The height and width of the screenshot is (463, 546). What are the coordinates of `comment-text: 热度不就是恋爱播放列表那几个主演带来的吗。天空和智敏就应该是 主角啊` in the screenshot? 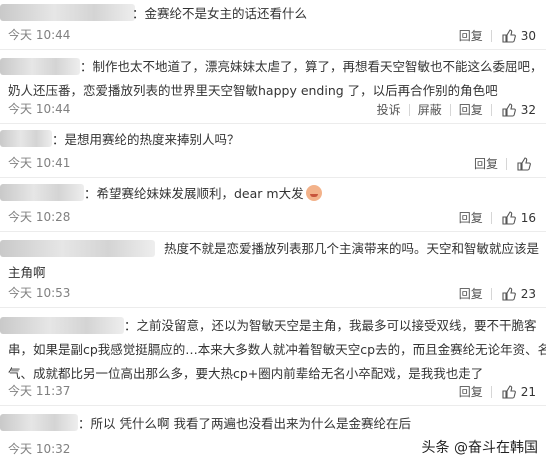 It's located at (269, 261).